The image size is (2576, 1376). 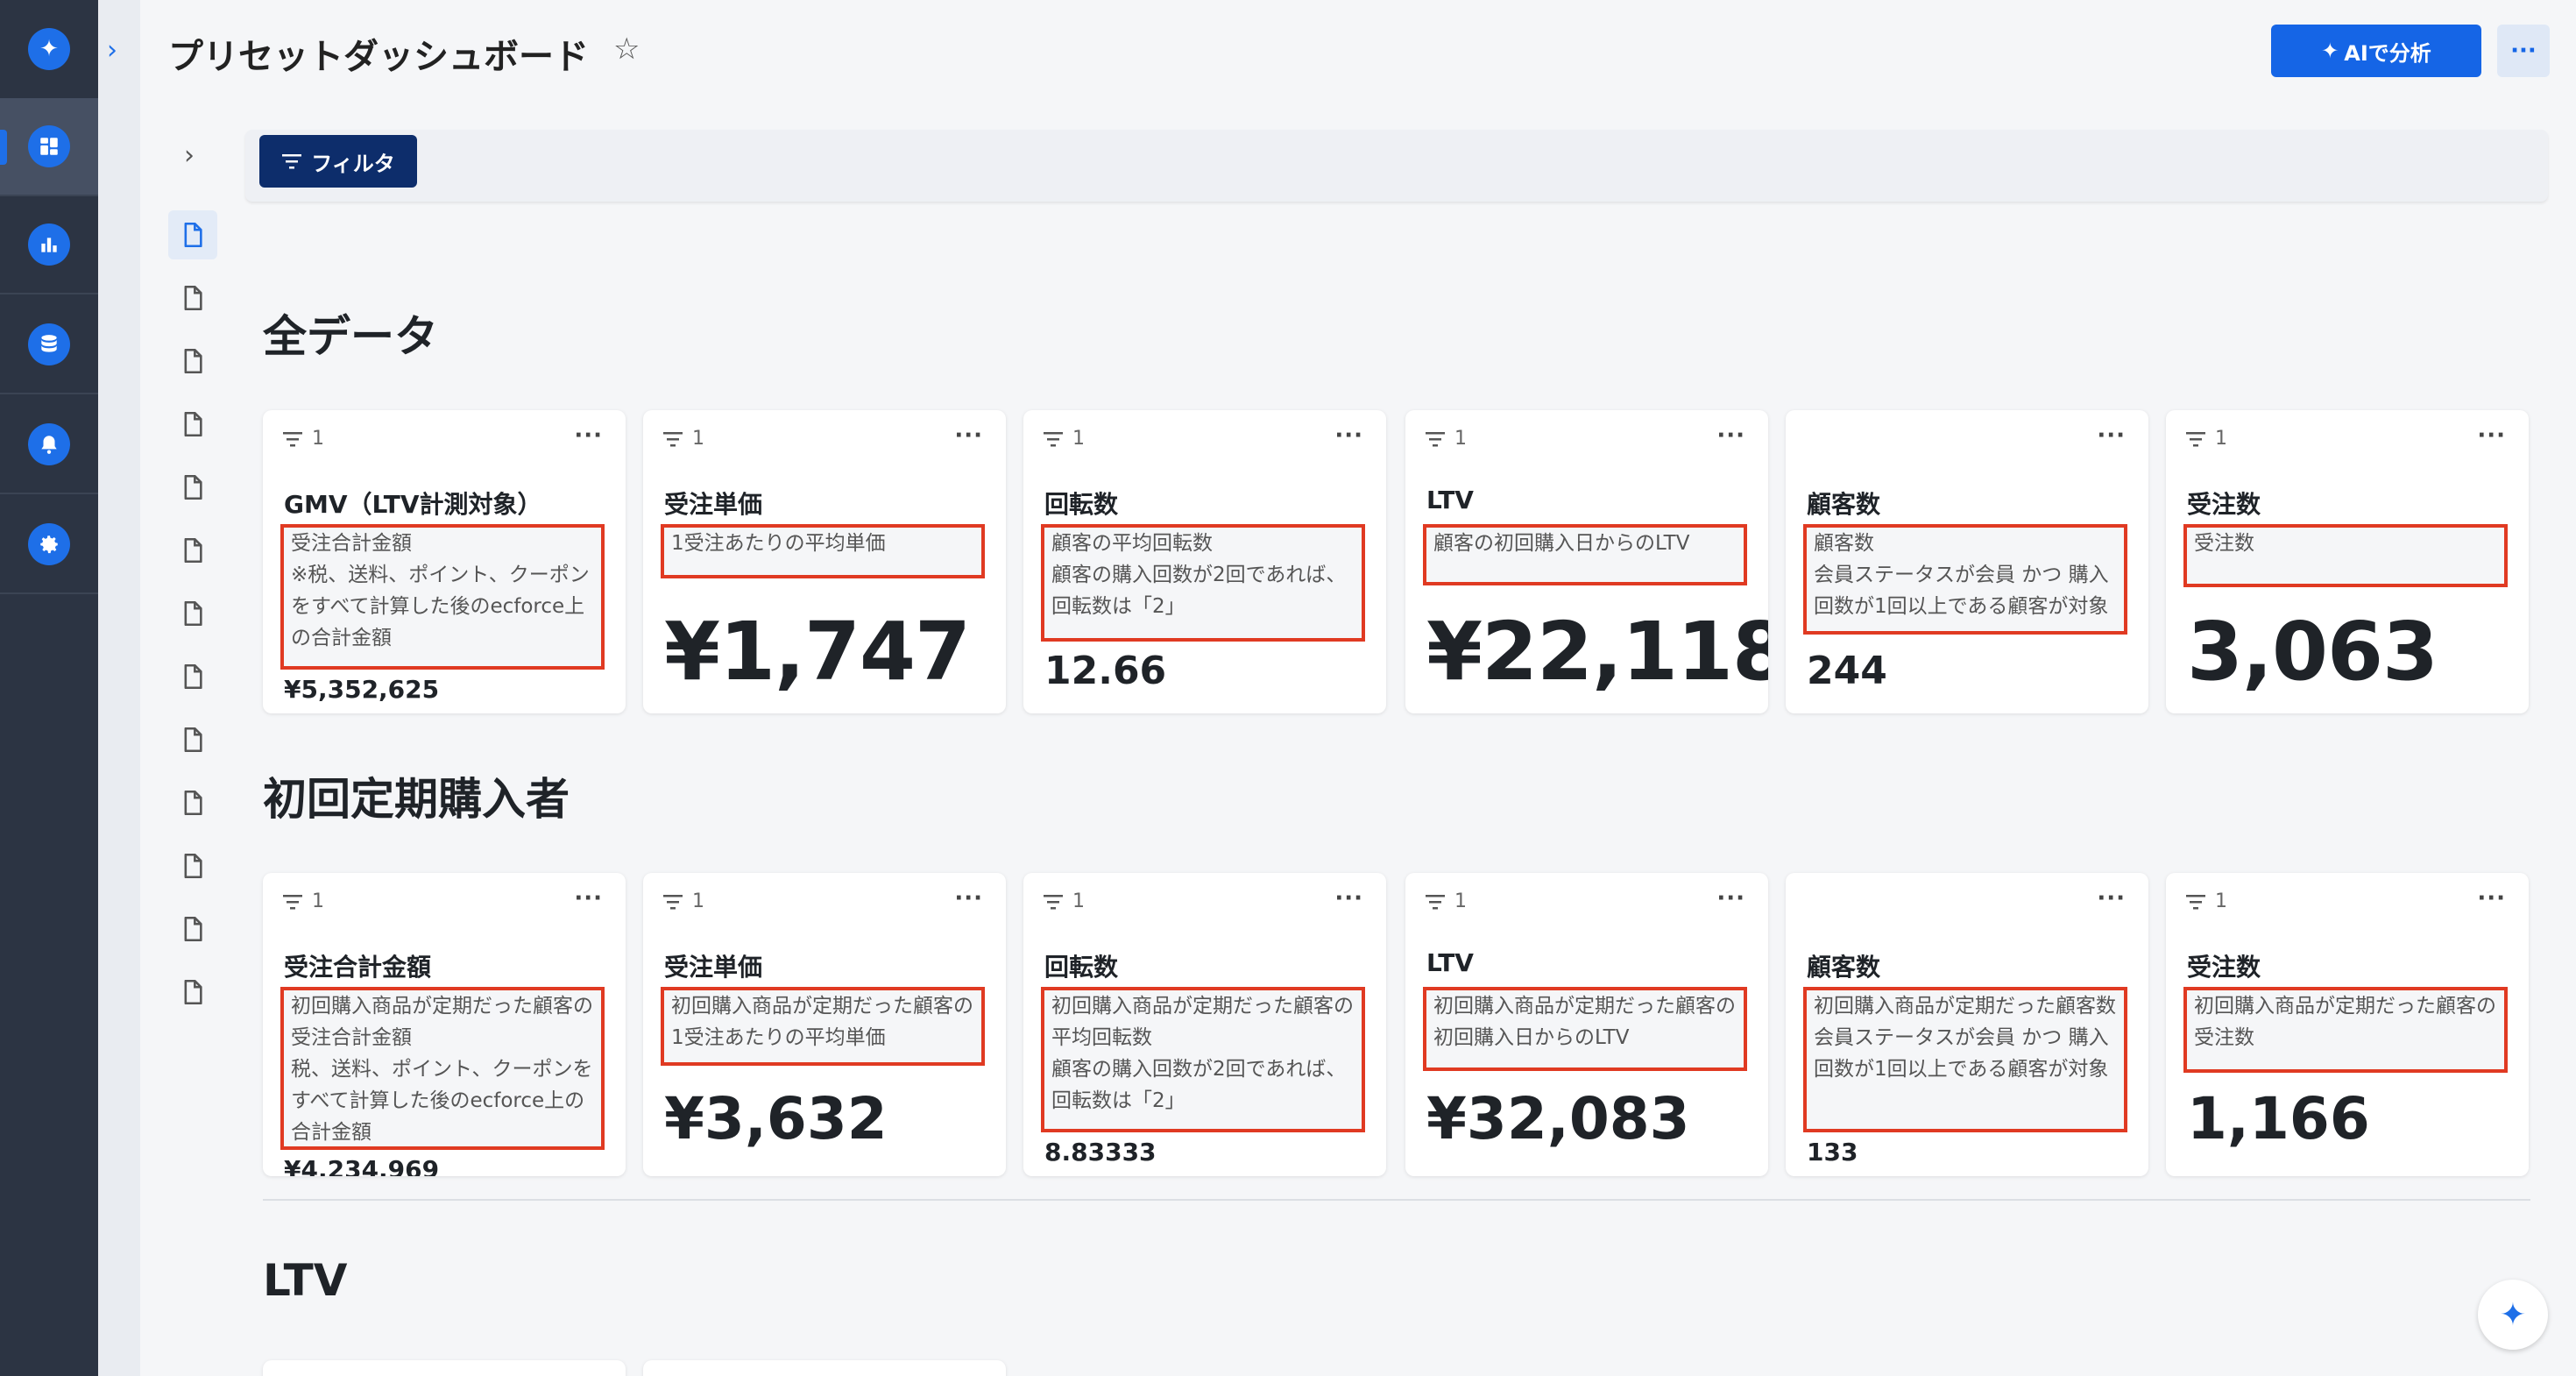 I want to click on ai-sparkle-fab: ✦, so click(x=2513, y=1315).